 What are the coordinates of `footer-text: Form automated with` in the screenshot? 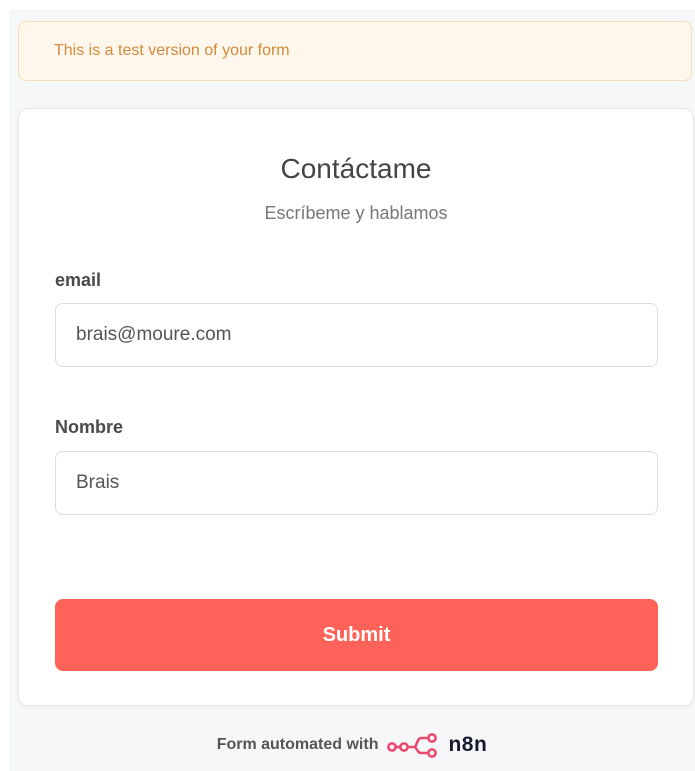 It's located at (297, 744).